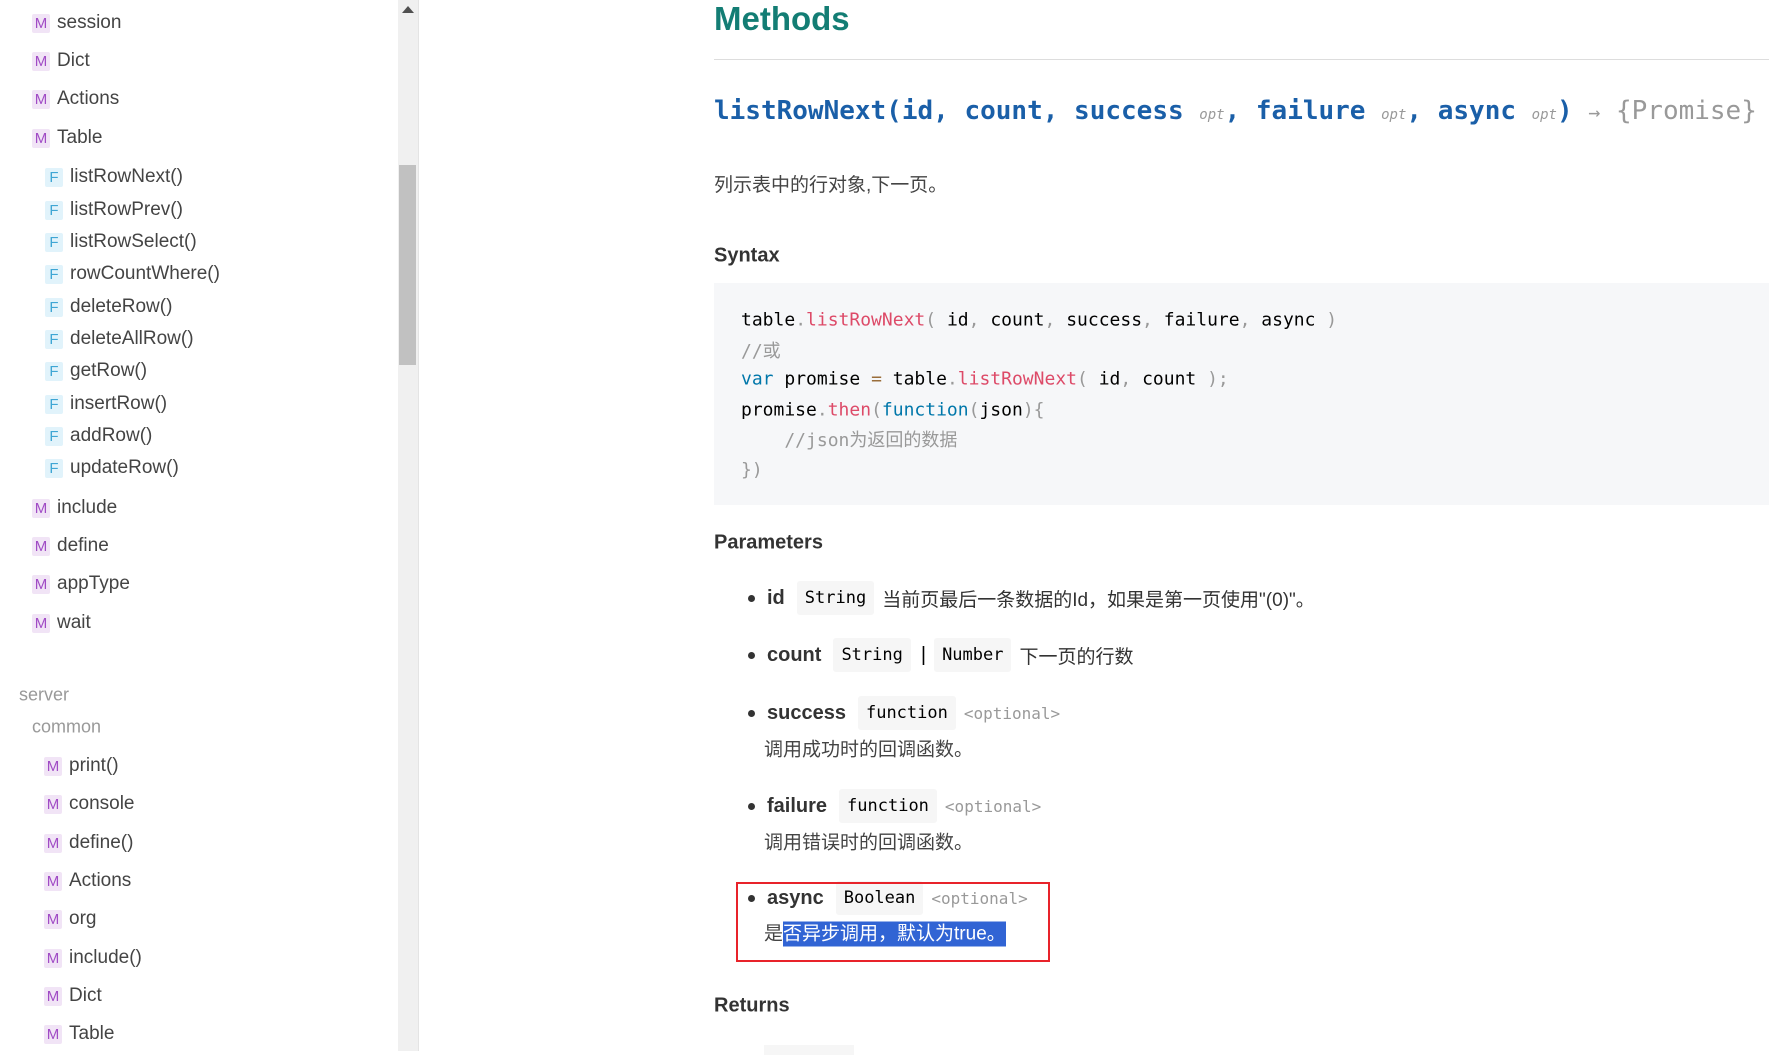  I want to click on code-token: (, so click(1088, 379).